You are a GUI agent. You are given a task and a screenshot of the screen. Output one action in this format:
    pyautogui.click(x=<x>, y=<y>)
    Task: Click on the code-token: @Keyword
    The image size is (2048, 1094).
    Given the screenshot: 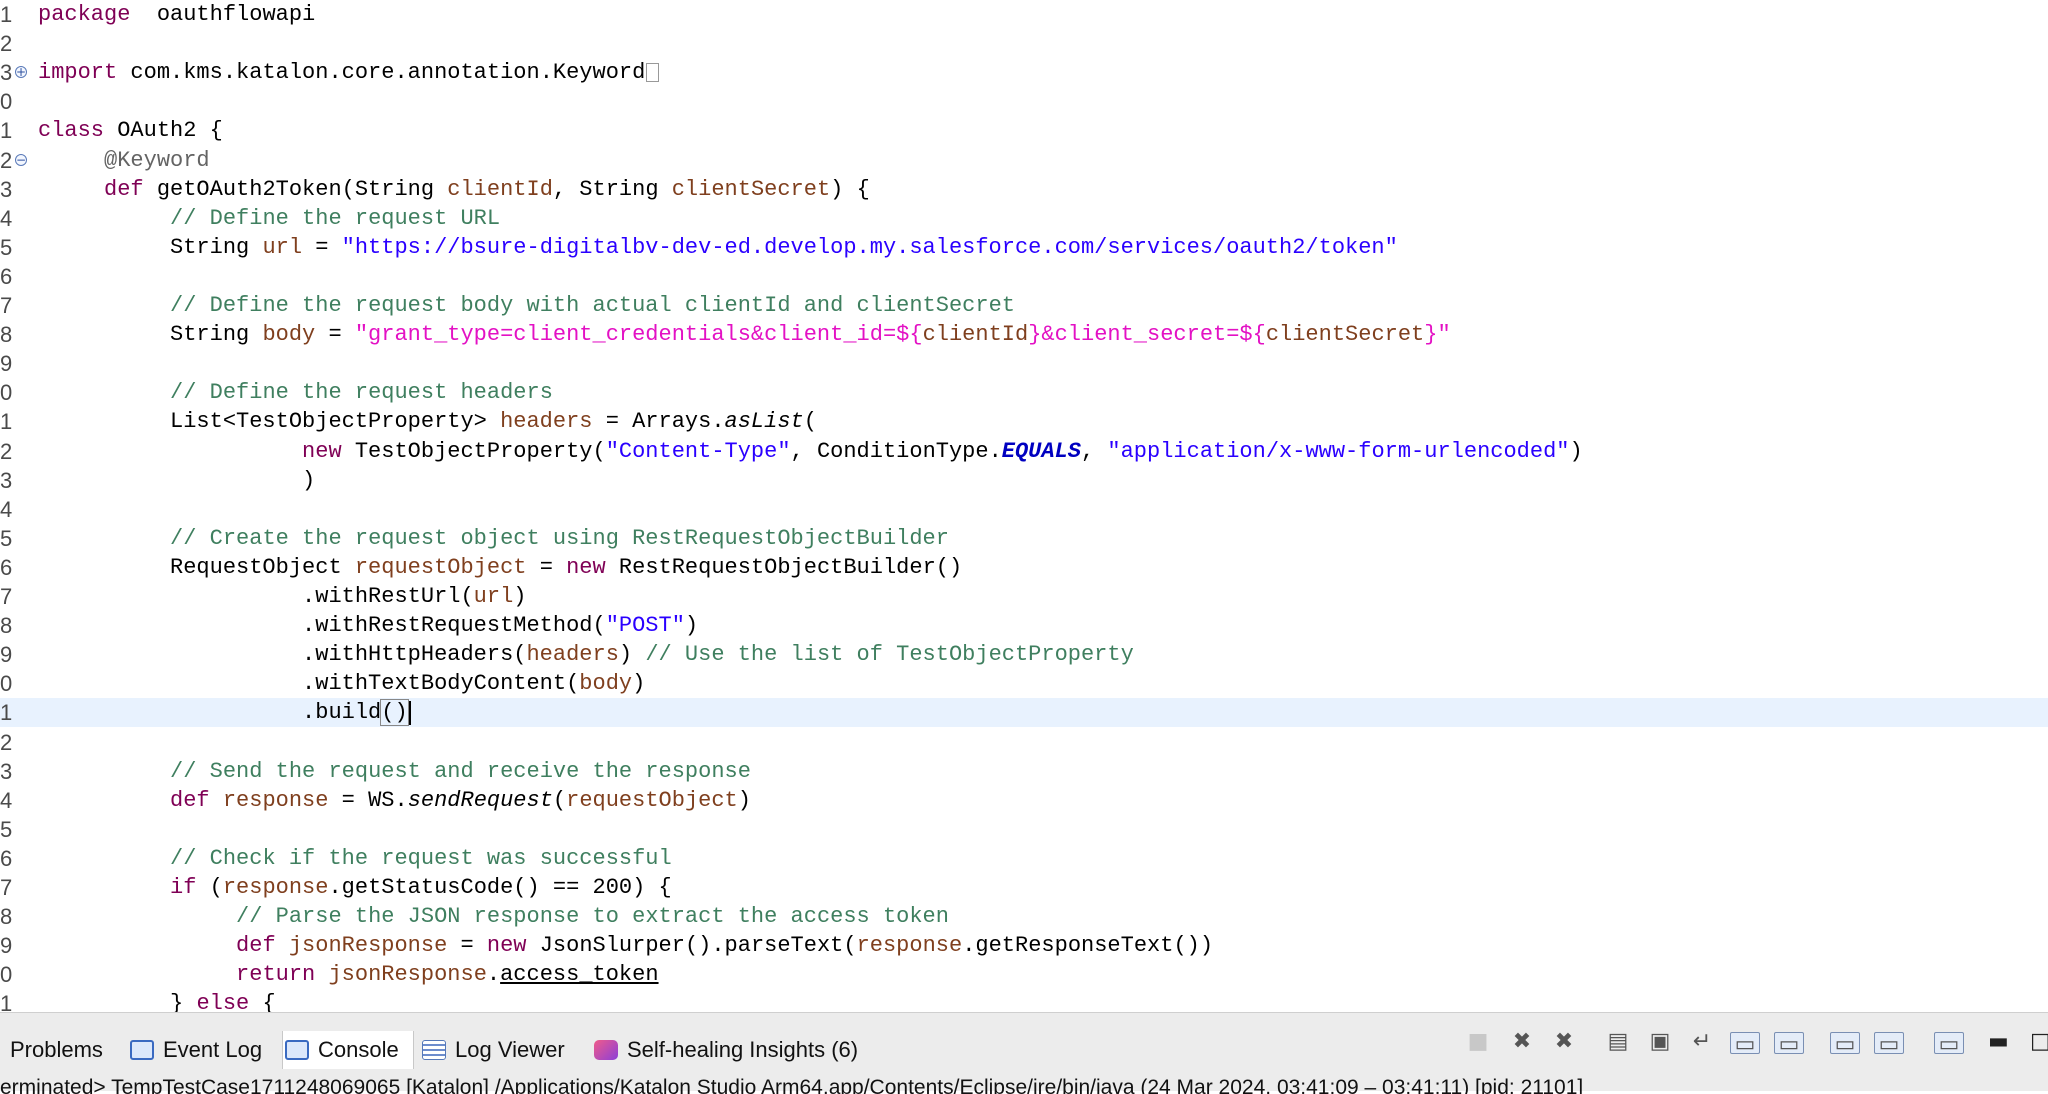 What is the action you would take?
    pyautogui.click(x=157, y=160)
    